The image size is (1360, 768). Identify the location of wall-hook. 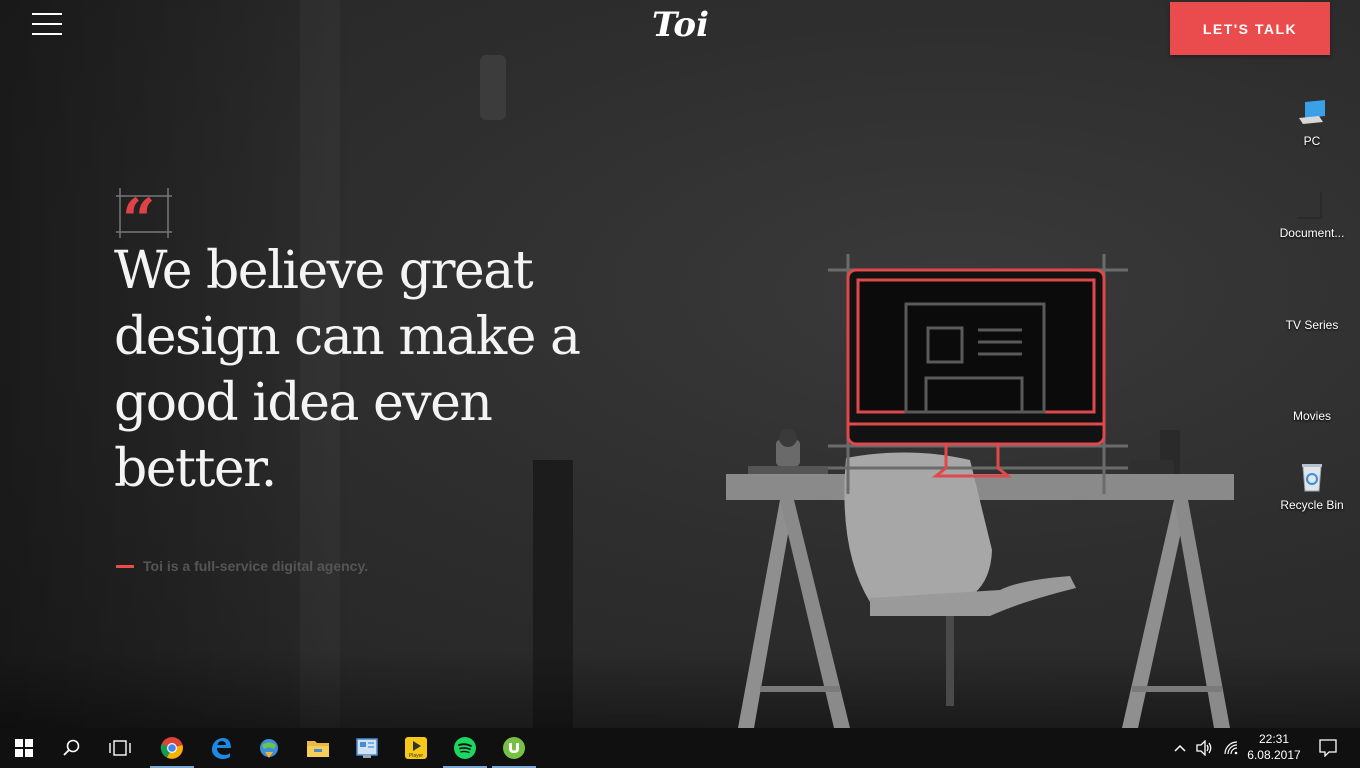
(493, 87).